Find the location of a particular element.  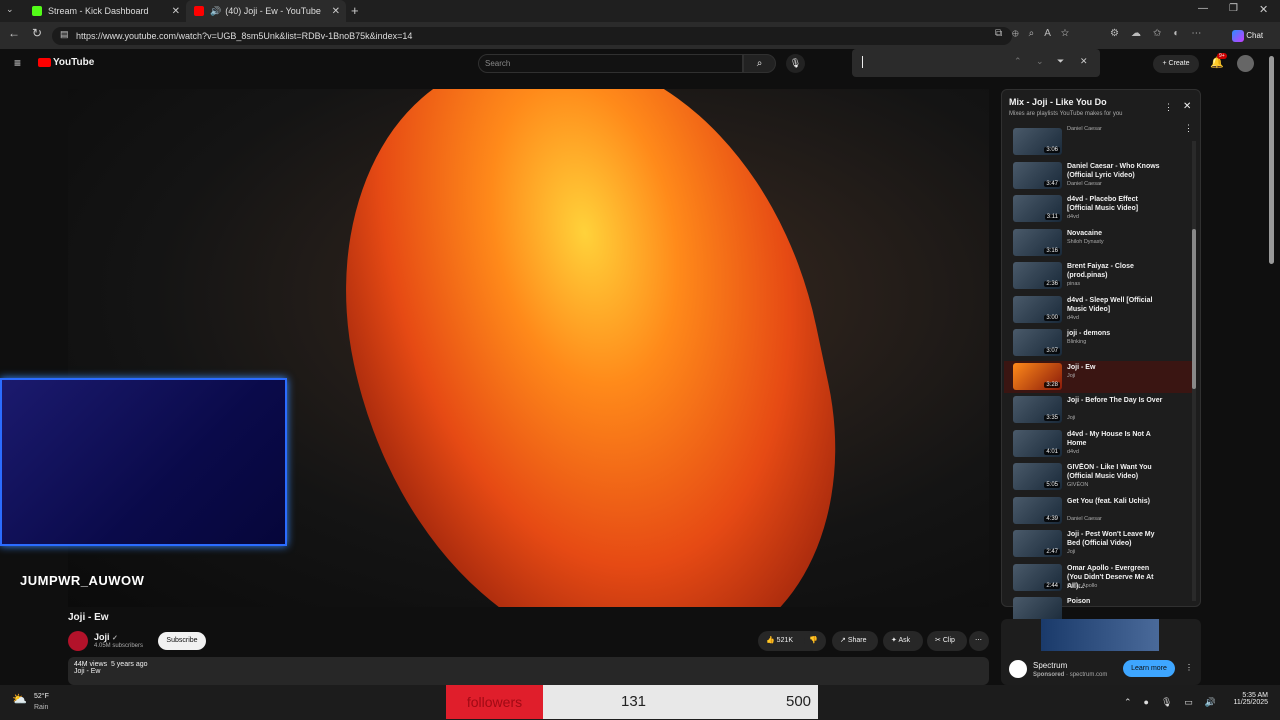

playlist-item: 3:28 Joji - Ew Joji is located at coordinates (1098, 376).